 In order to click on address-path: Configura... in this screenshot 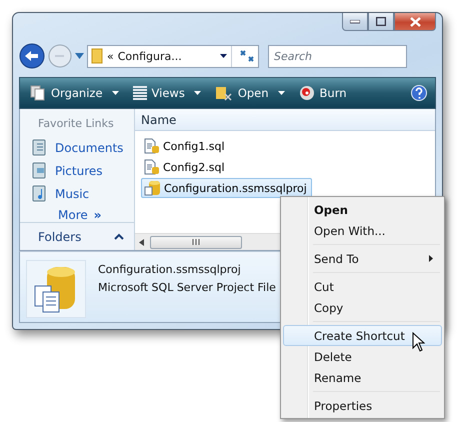, I will do `click(150, 56)`.